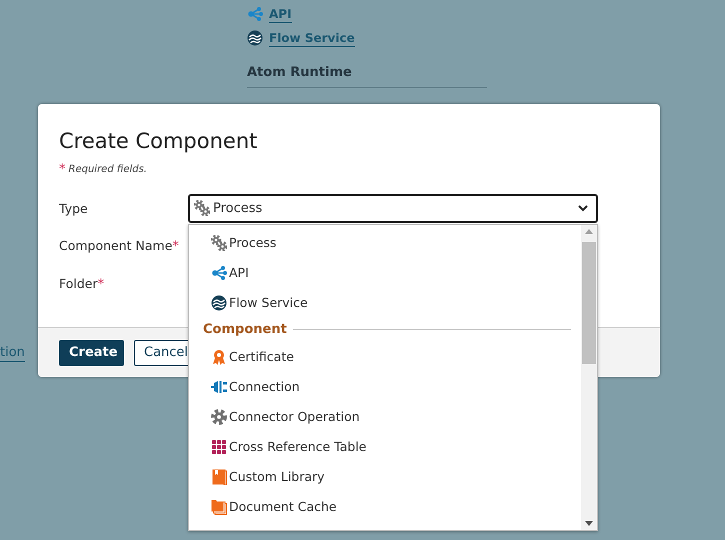 The image size is (725, 540). Describe the element at coordinates (119, 246) in the screenshot. I see `field-label: Component Name*` at that location.